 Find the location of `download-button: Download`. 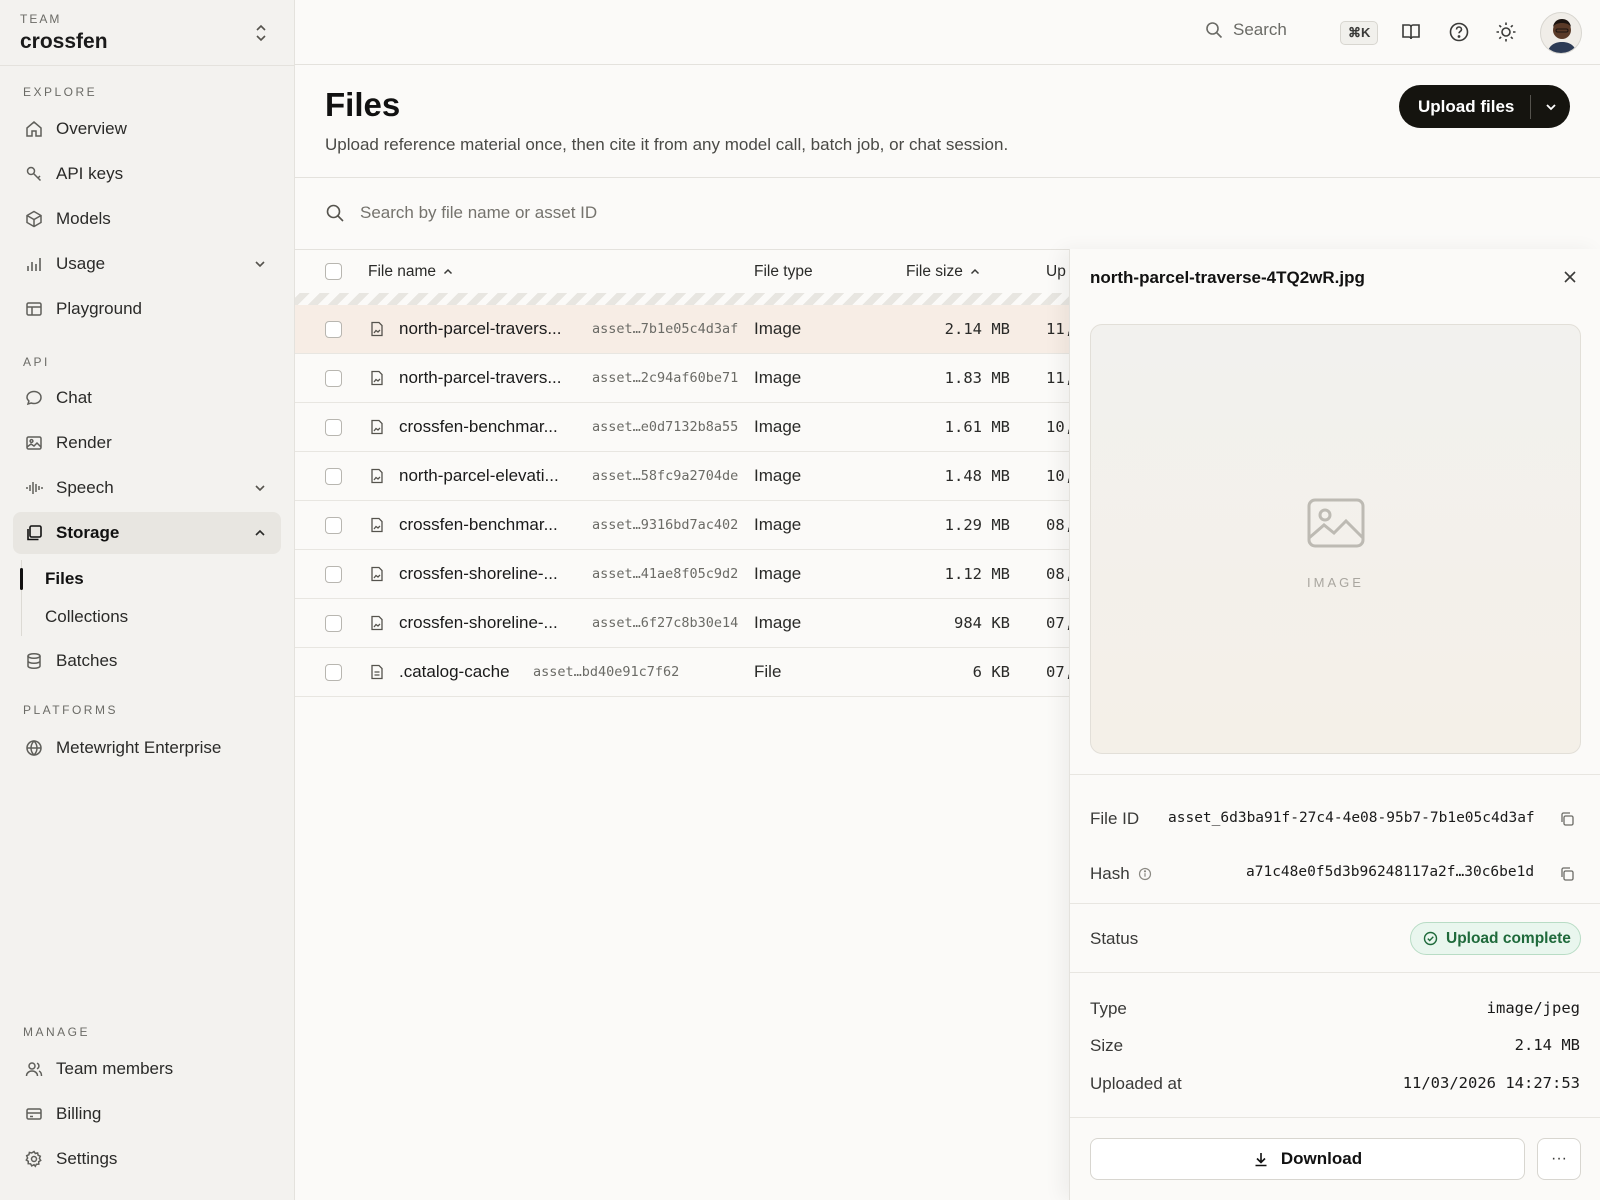

download-button: Download is located at coordinates (1307, 1159).